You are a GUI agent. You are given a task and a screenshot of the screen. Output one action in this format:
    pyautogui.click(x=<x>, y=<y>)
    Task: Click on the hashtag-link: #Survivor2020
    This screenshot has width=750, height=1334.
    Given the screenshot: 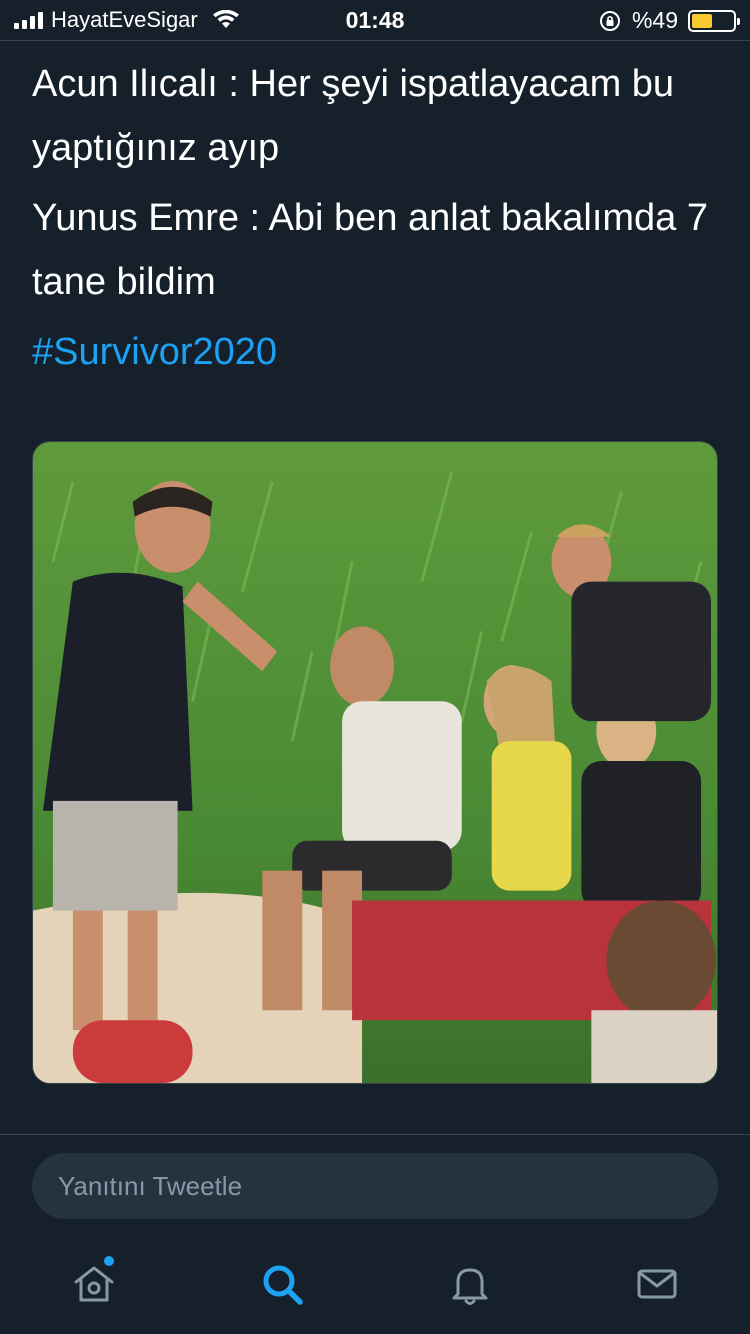 What is the action you would take?
    pyautogui.click(x=377, y=352)
    